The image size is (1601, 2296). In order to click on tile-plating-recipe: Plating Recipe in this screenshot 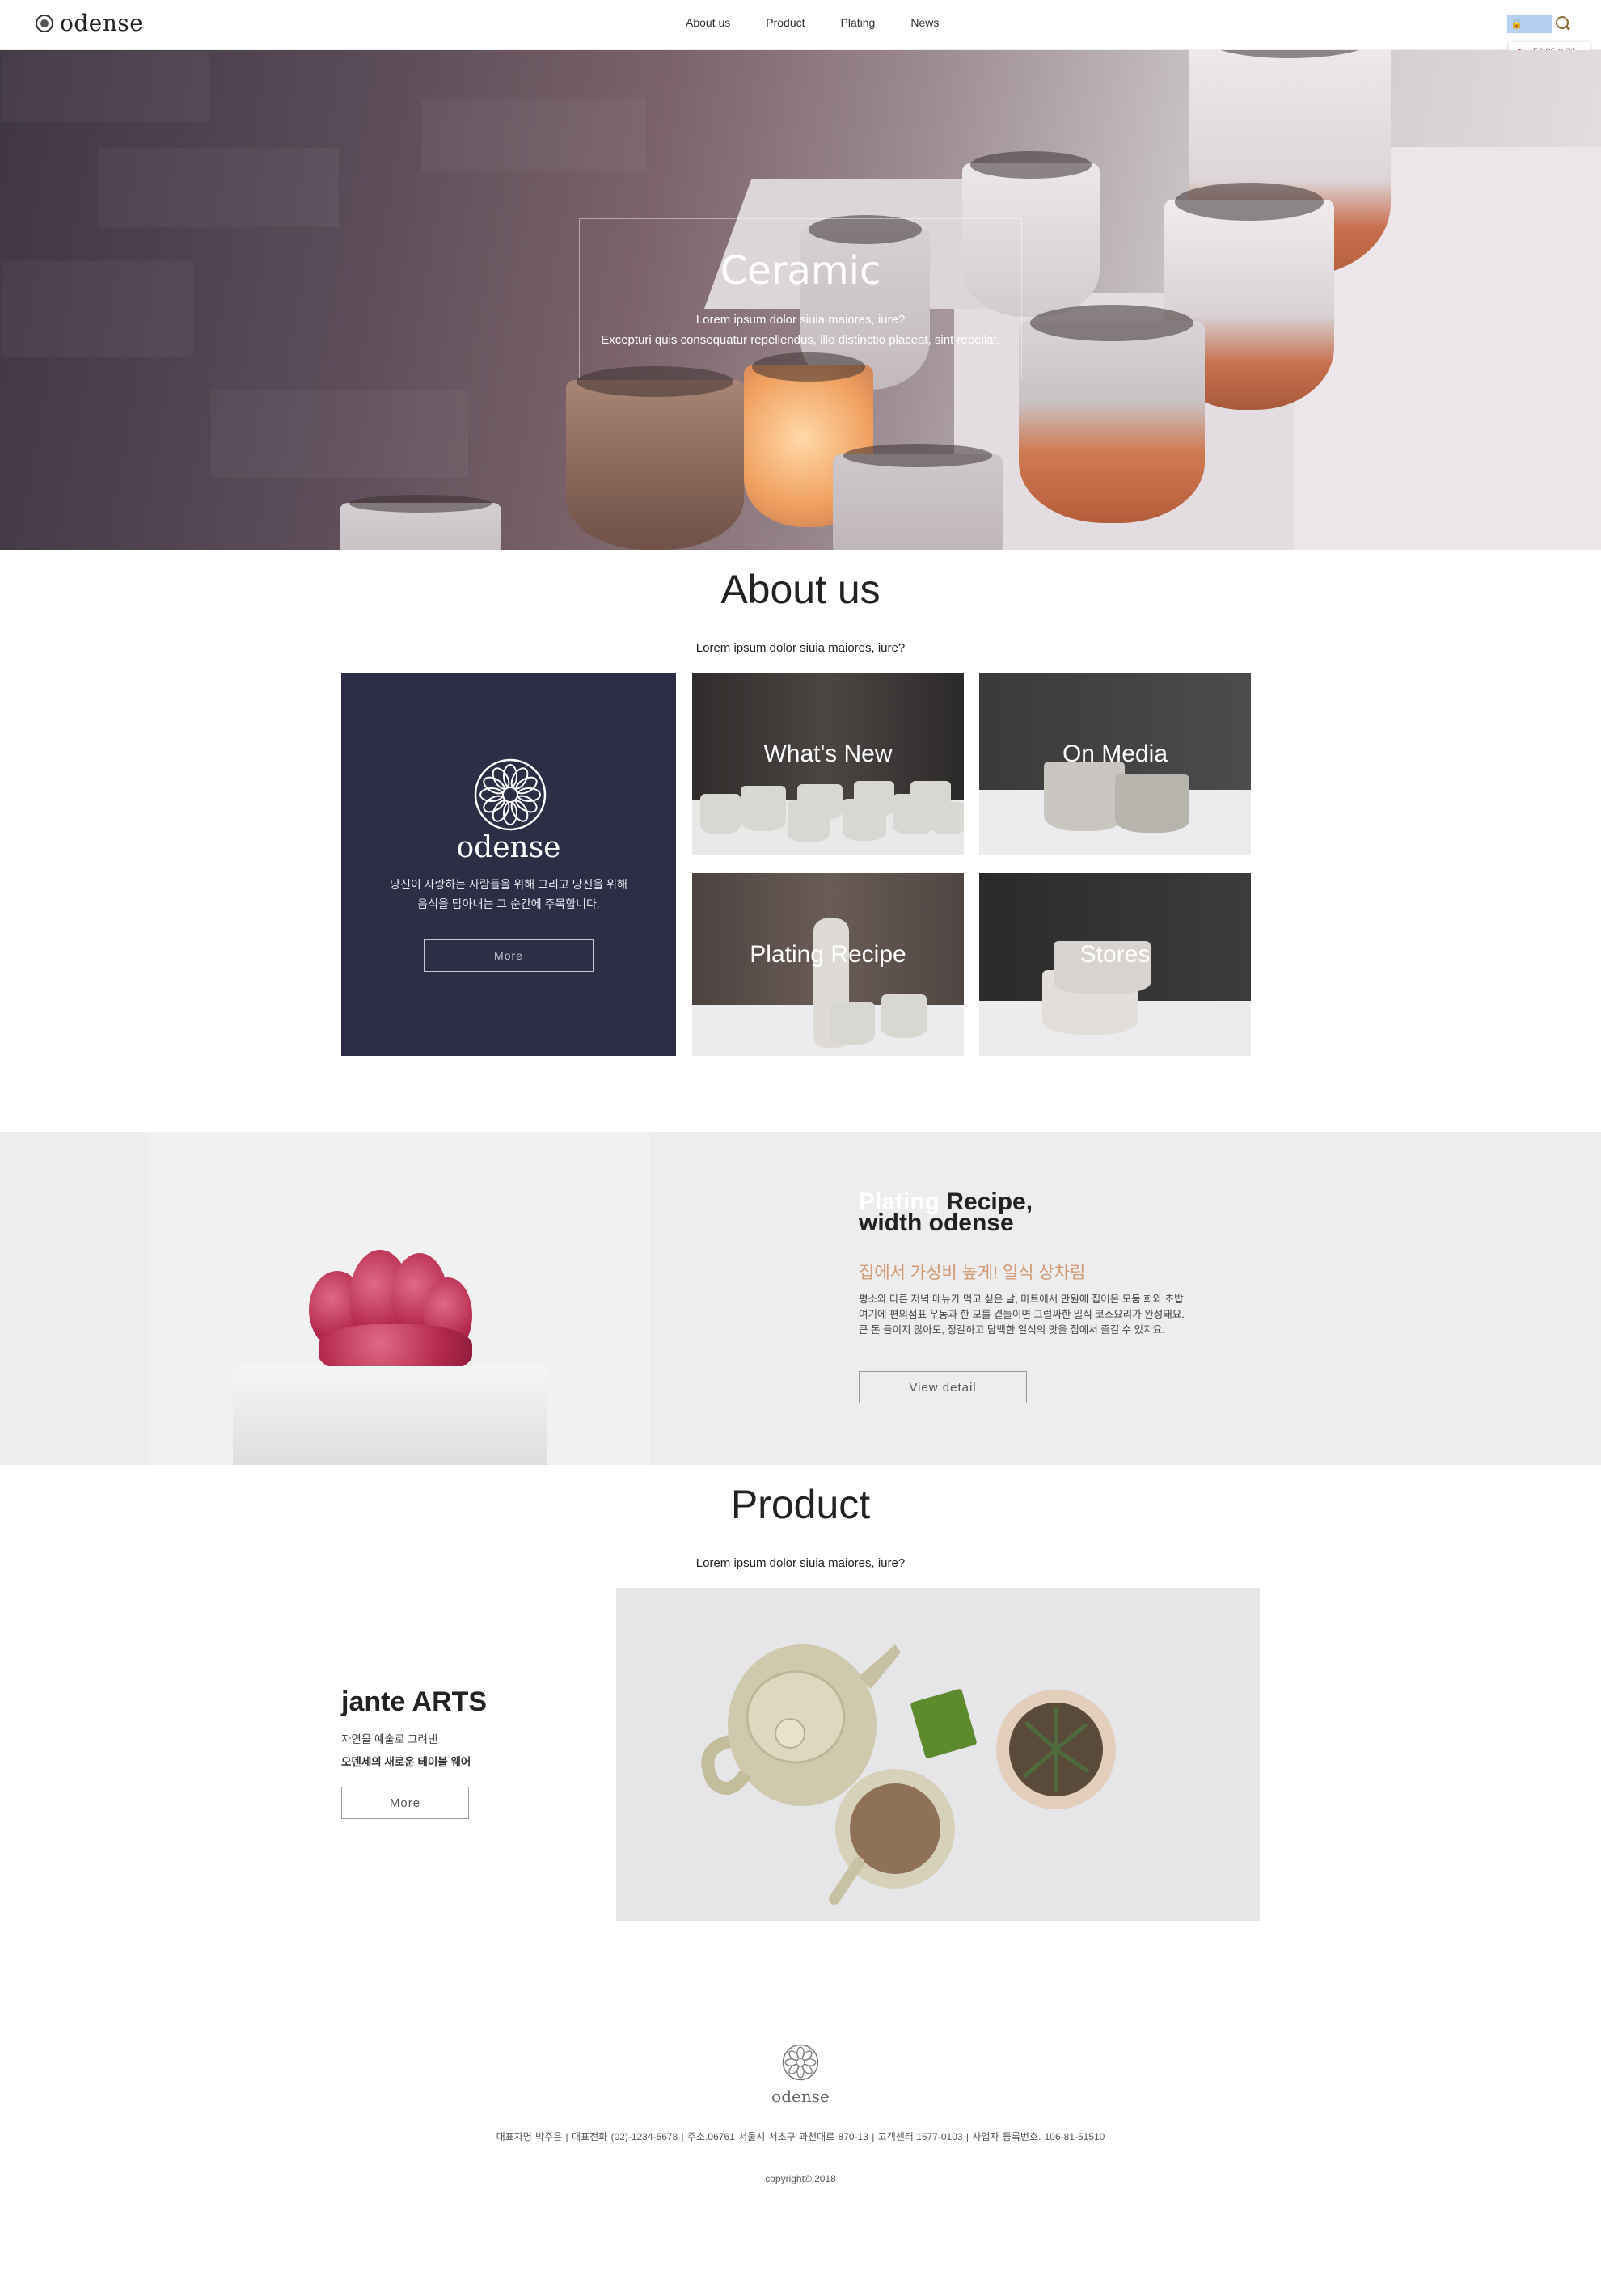, I will do `click(828, 965)`.